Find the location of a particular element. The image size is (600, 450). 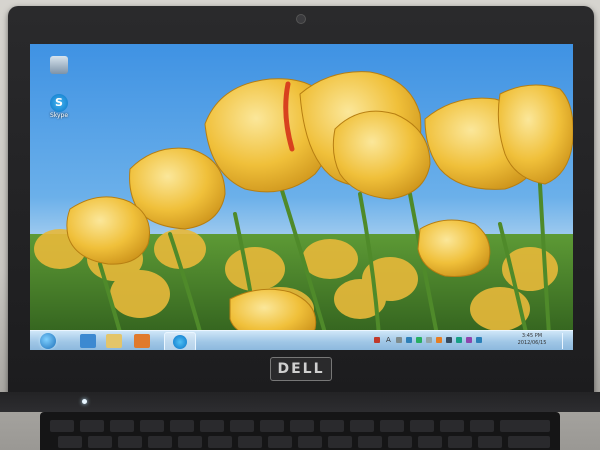

clock: 3:45 PM 2012/06/15 is located at coordinates (532, 340).